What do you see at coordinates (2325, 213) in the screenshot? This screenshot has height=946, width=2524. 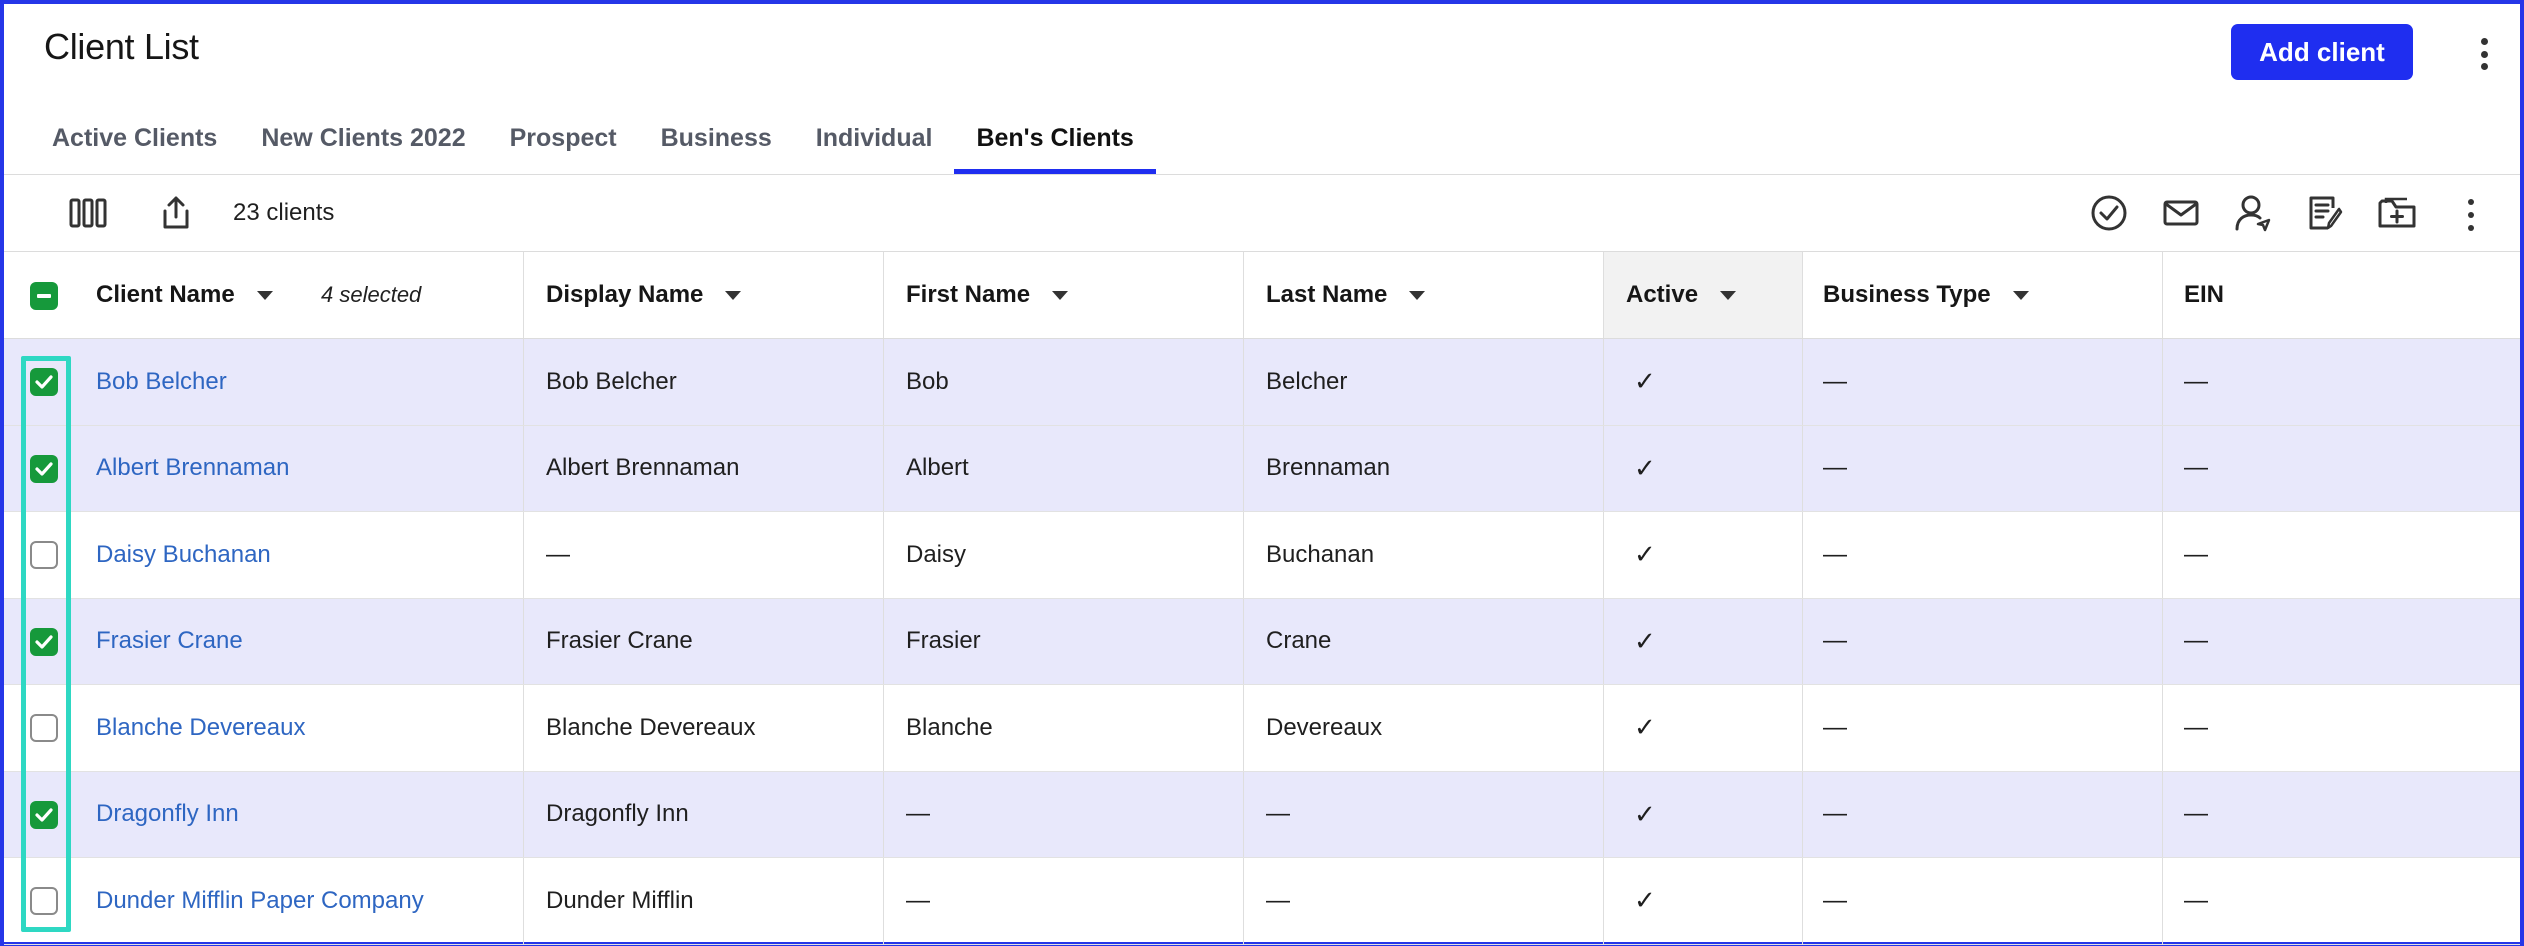 I see `edit-document-icon` at bounding box center [2325, 213].